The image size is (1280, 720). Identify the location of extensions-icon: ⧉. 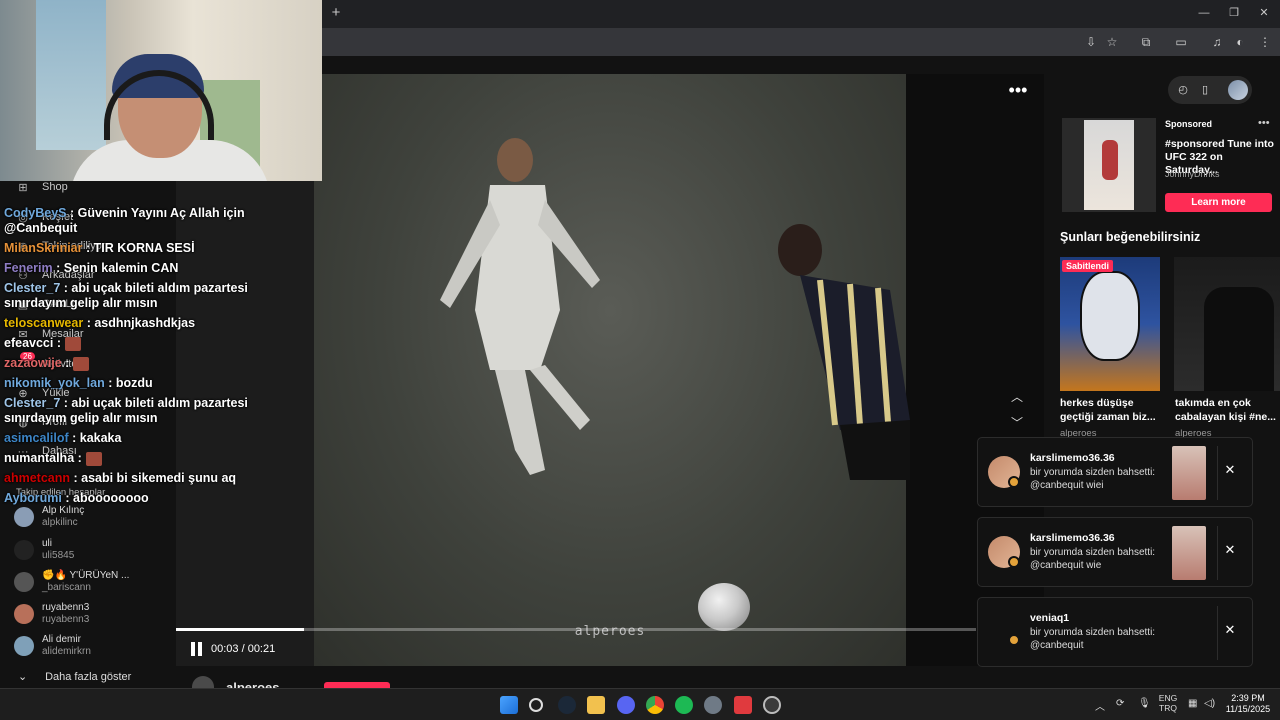
(1146, 42).